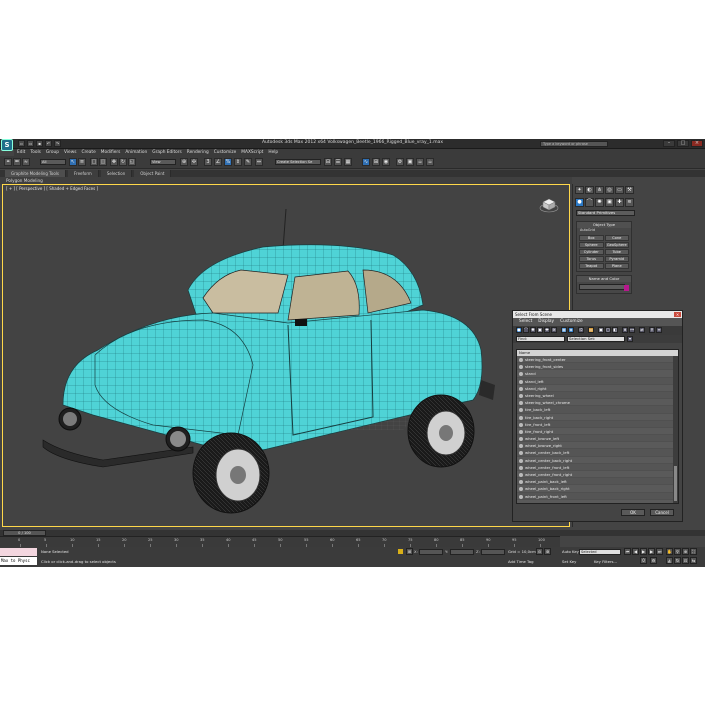 This screenshot has width=705, height=705. Describe the element at coordinates (400, 551) in the screenshot. I see `selection-lock-icon` at that location.